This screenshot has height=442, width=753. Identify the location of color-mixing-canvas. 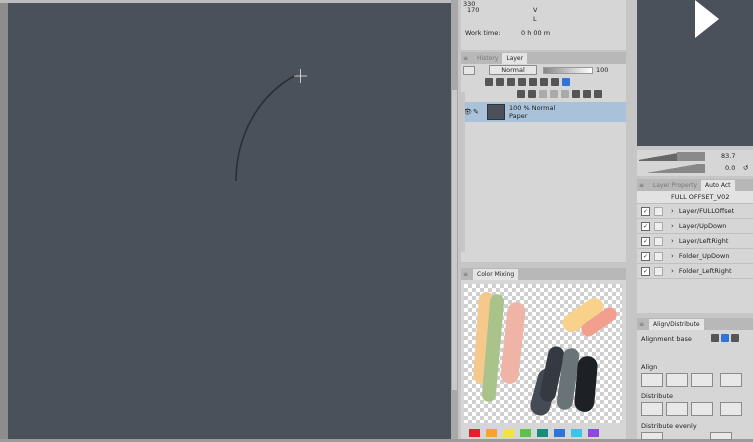
(543, 353).